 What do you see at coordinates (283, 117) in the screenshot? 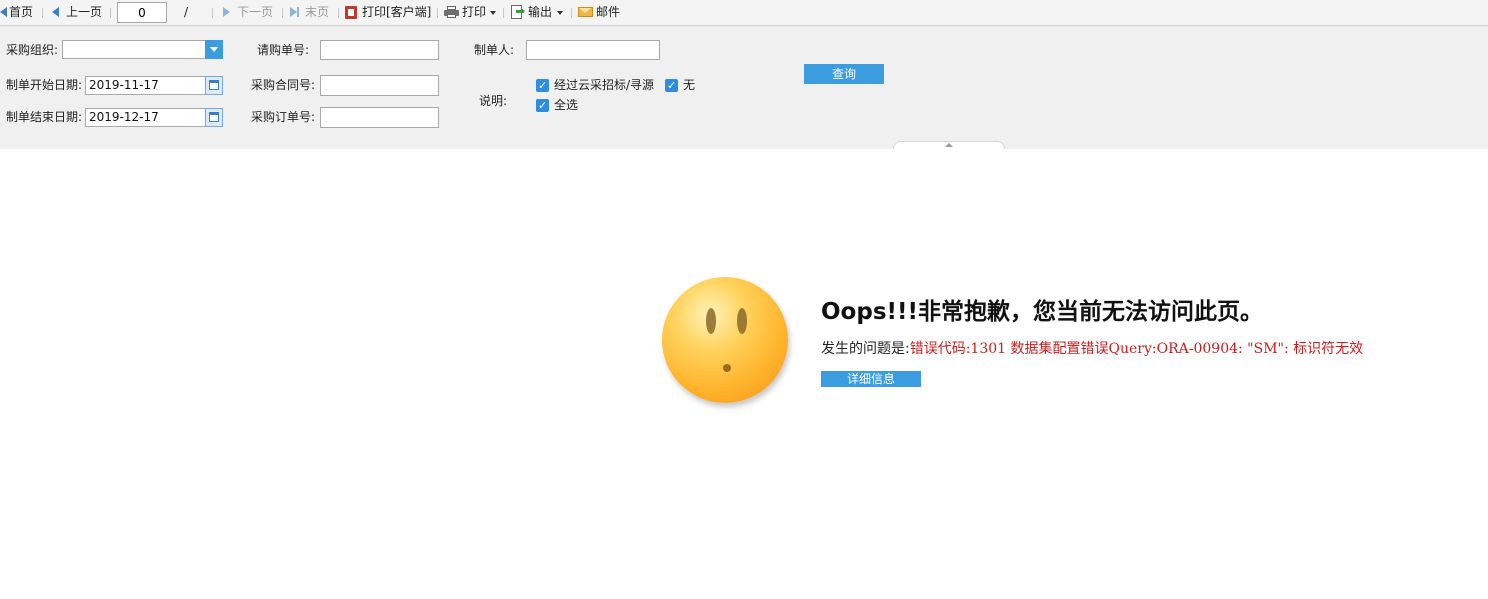
I see `order-no-label: 采购订单号:` at bounding box center [283, 117].